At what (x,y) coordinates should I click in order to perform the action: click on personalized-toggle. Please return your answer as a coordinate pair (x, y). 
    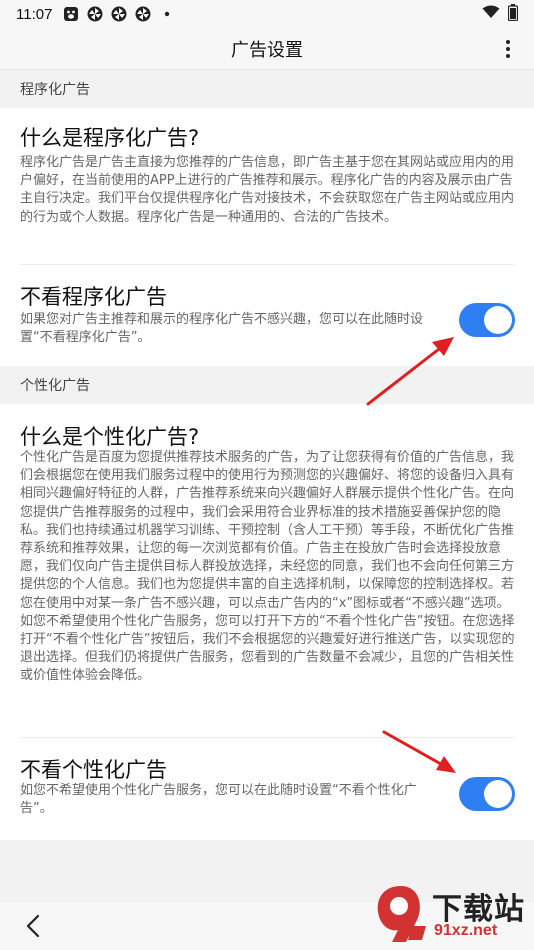
    Looking at the image, I should click on (487, 794).